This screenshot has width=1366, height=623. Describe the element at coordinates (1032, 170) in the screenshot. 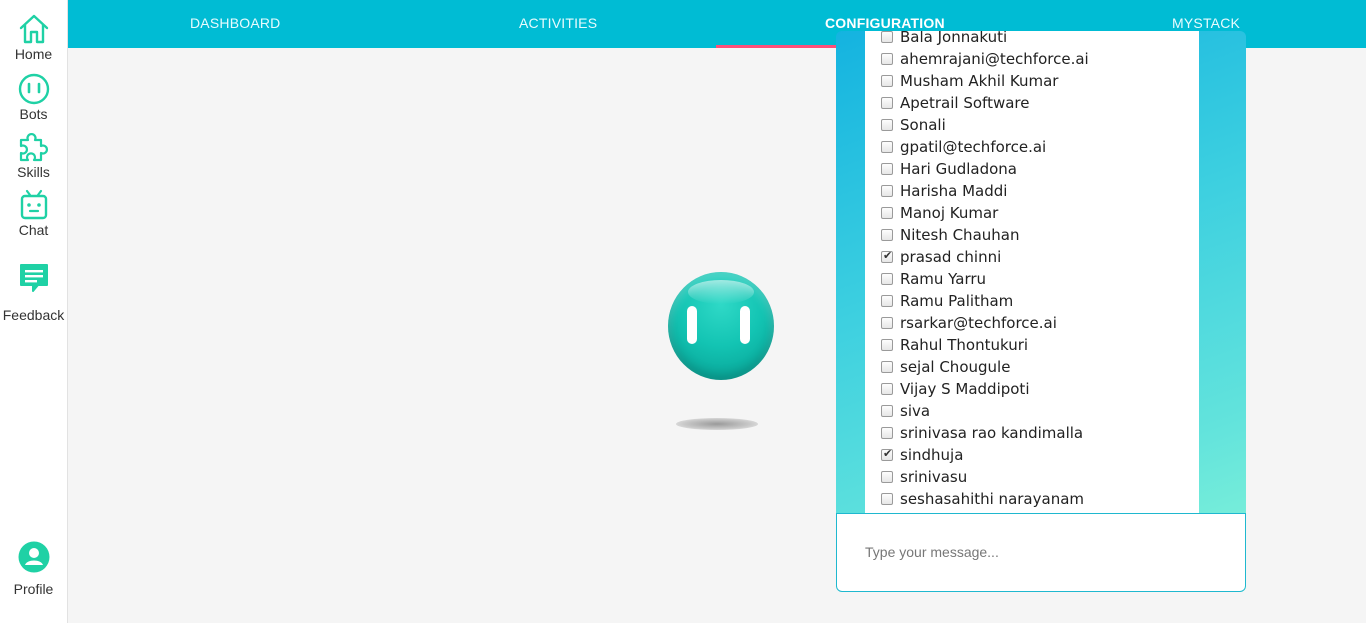

I see `user-list-item: Hari Gudladona` at that location.